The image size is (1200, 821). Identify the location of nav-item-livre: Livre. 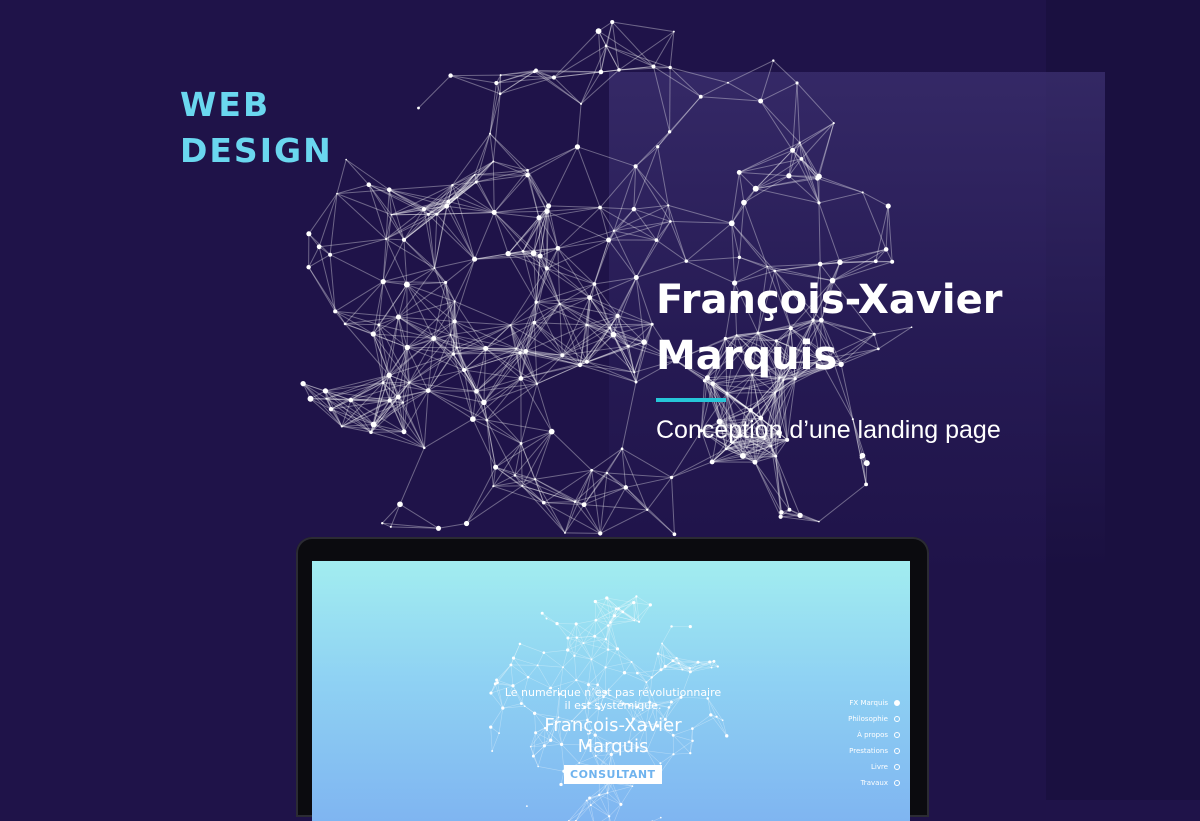
(845, 767).